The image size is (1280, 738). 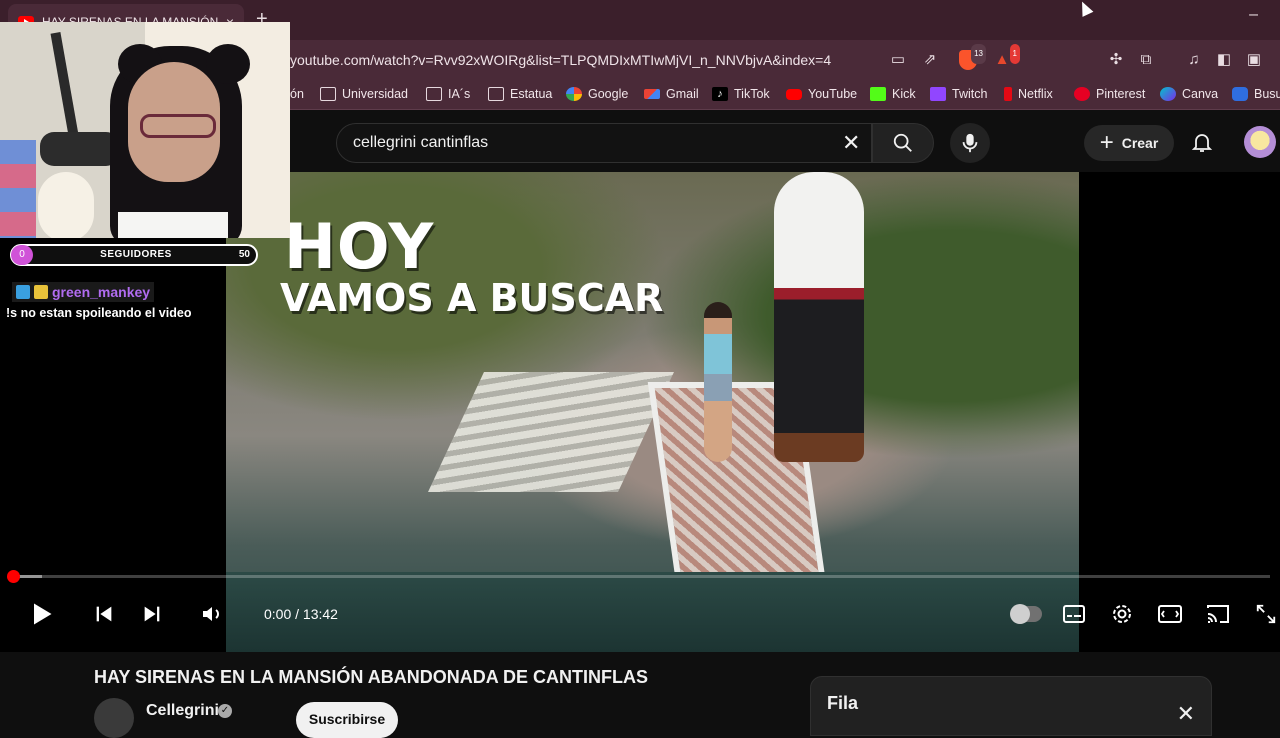 I want to click on webcam-posters, so click(x=18, y=189).